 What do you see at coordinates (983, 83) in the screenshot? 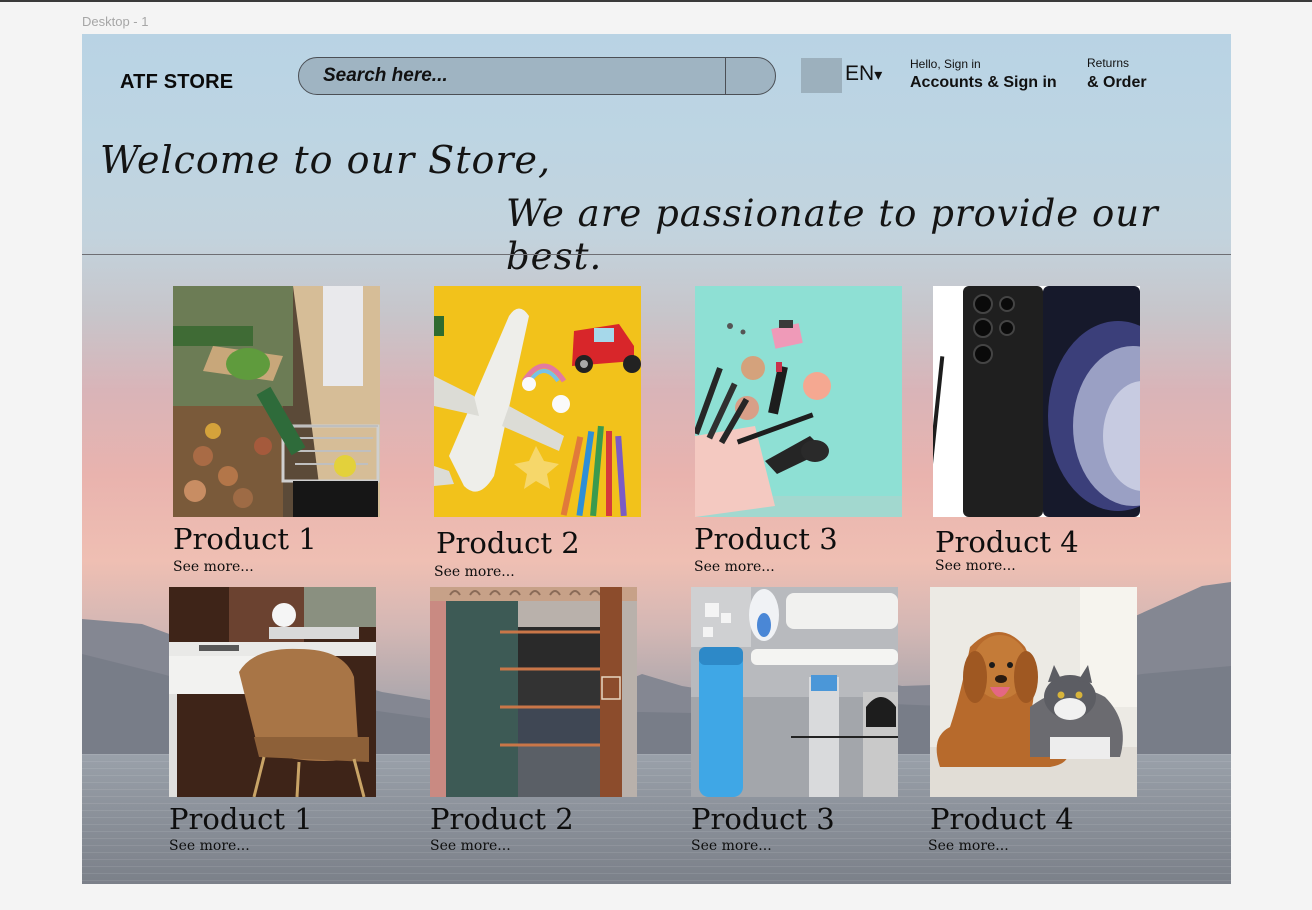
I see `account-link: Accounts & Sign in` at bounding box center [983, 83].